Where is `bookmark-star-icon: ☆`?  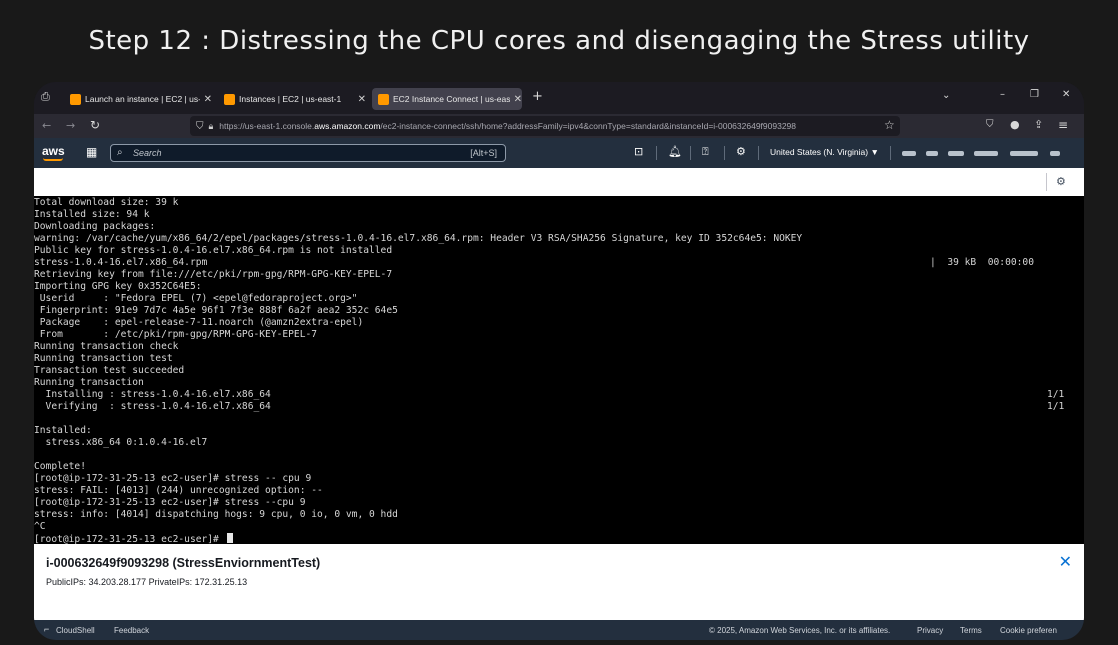
bookmark-star-icon: ☆ is located at coordinates (889, 125).